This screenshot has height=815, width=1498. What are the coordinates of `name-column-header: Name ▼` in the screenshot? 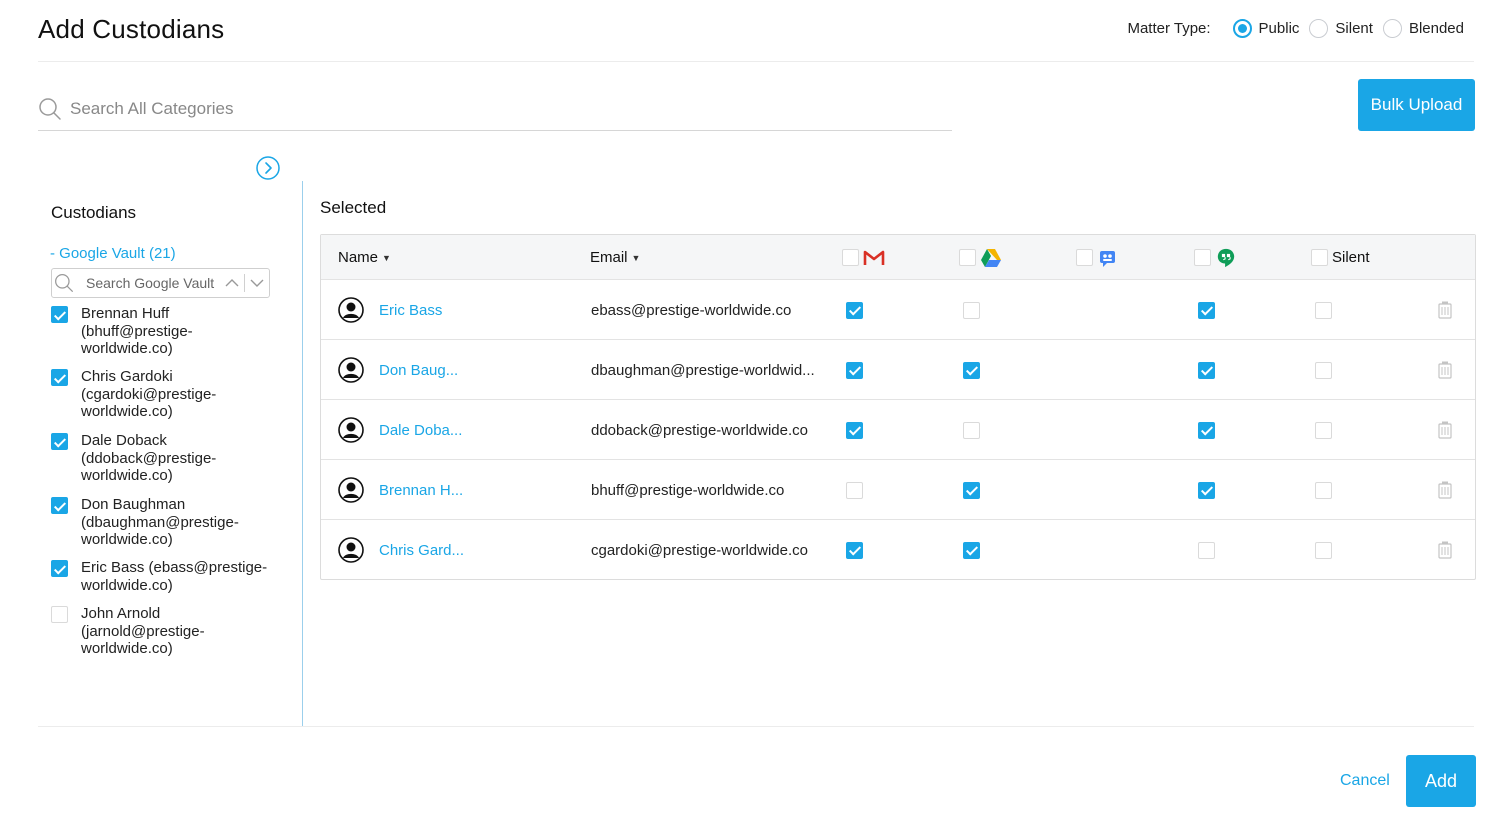 It's located at (364, 257).